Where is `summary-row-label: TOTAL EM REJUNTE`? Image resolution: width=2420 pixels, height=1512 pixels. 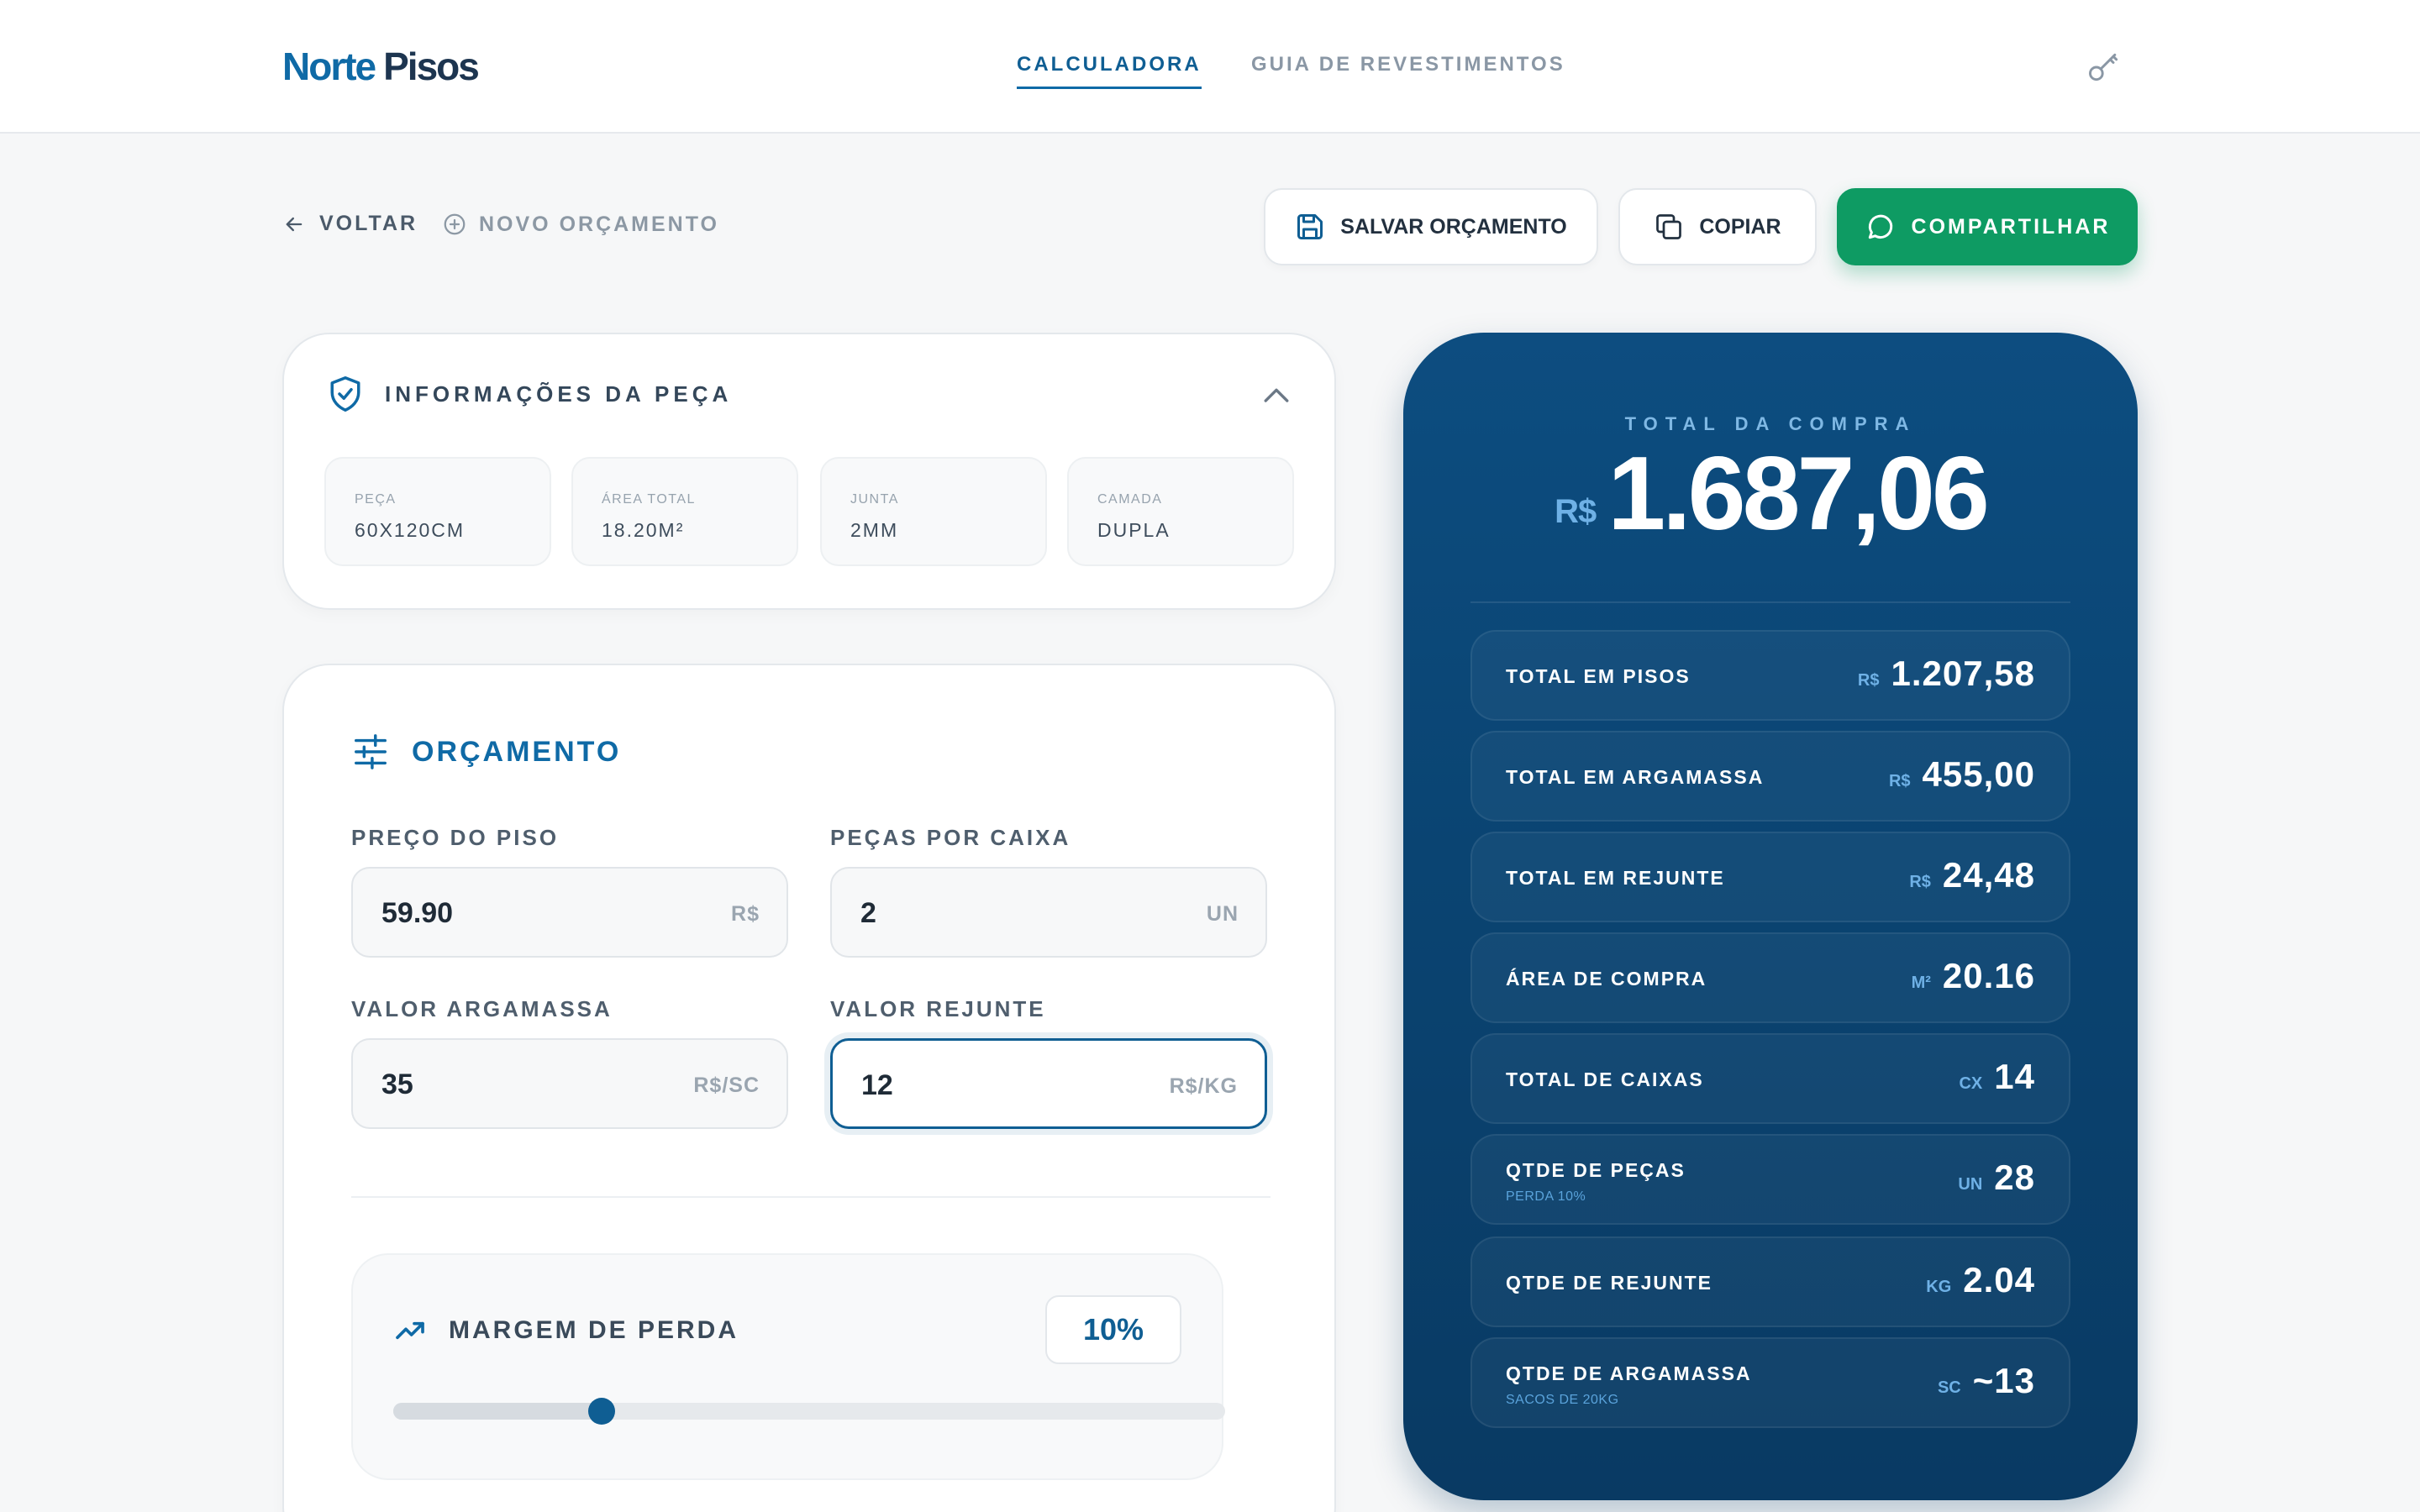
summary-row-label: TOTAL EM REJUNTE is located at coordinates (1616, 878).